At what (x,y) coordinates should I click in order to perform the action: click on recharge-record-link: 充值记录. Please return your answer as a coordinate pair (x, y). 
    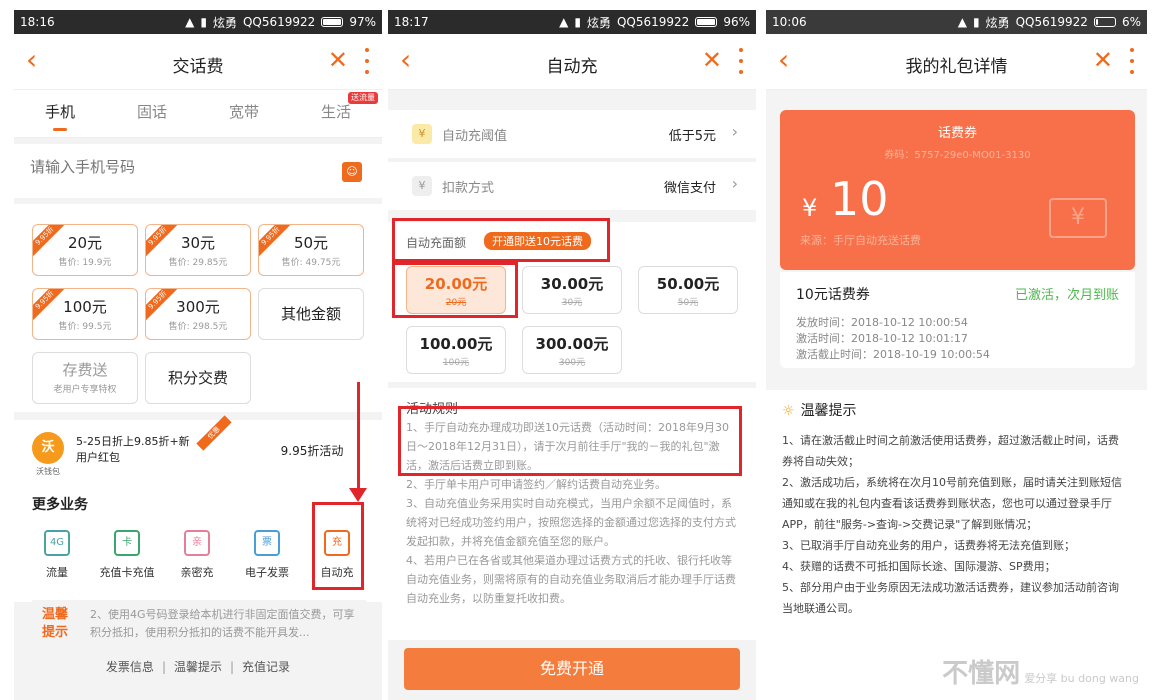
    Looking at the image, I should click on (266, 667).